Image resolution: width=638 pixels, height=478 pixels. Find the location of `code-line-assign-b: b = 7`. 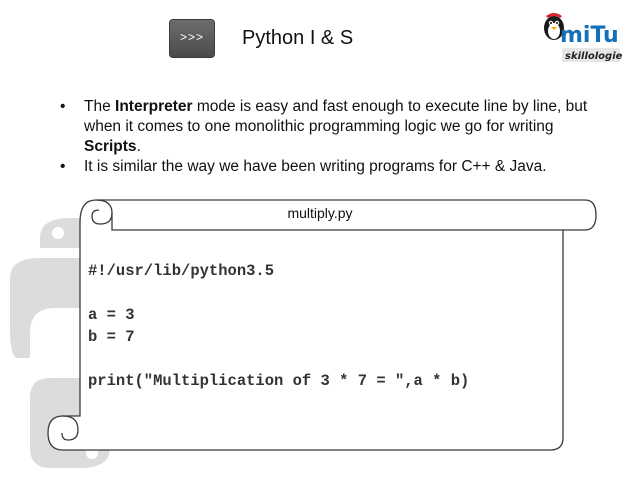

code-line-assign-b: b = 7 is located at coordinates (111, 337).